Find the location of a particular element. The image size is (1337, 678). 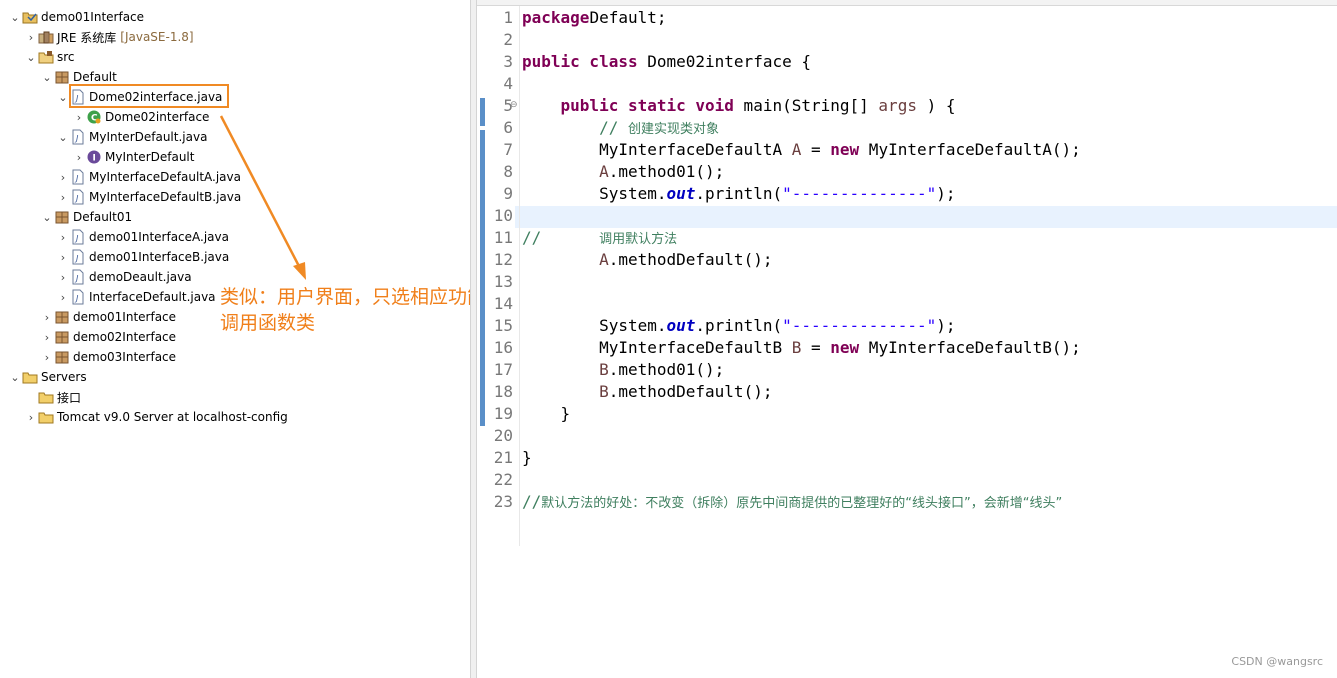

line-number: 19 is located at coordinates (503, 413).